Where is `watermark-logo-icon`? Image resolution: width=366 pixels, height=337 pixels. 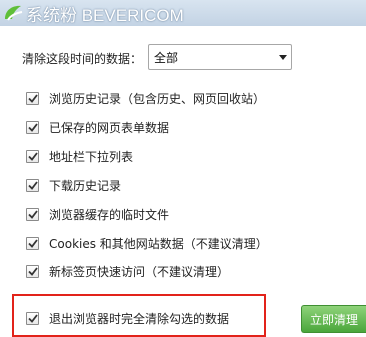
watermark-logo-icon is located at coordinates (14, 13).